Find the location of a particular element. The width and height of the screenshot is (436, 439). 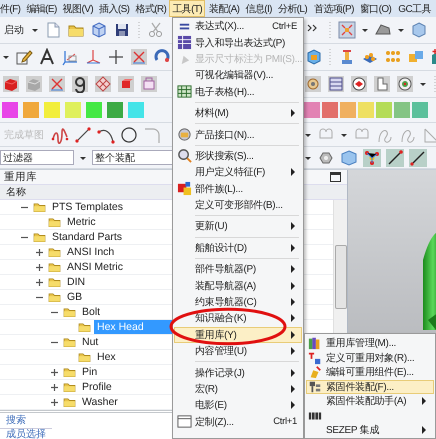

menu-bar-item: 工具(T) is located at coordinates (187, 8).